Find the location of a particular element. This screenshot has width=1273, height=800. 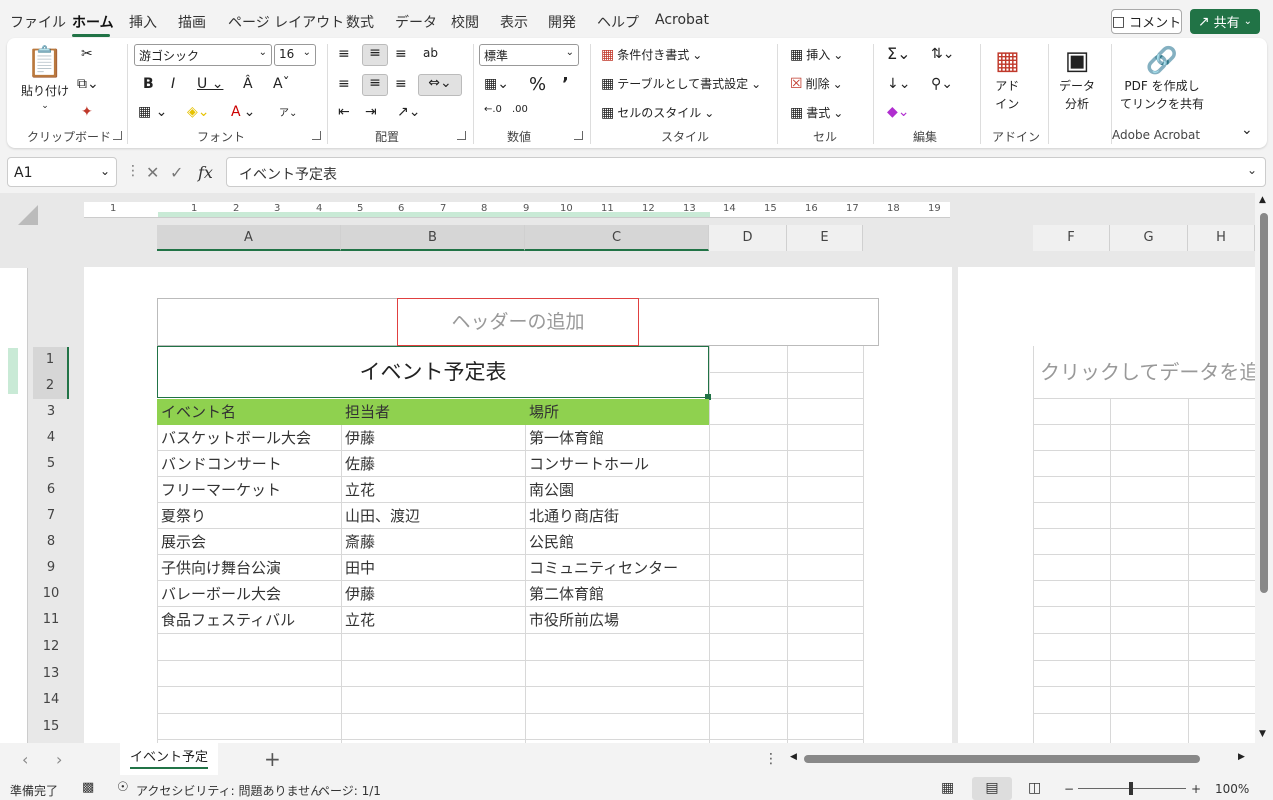

scroll-left-icon: ◀ is located at coordinates (793, 757).